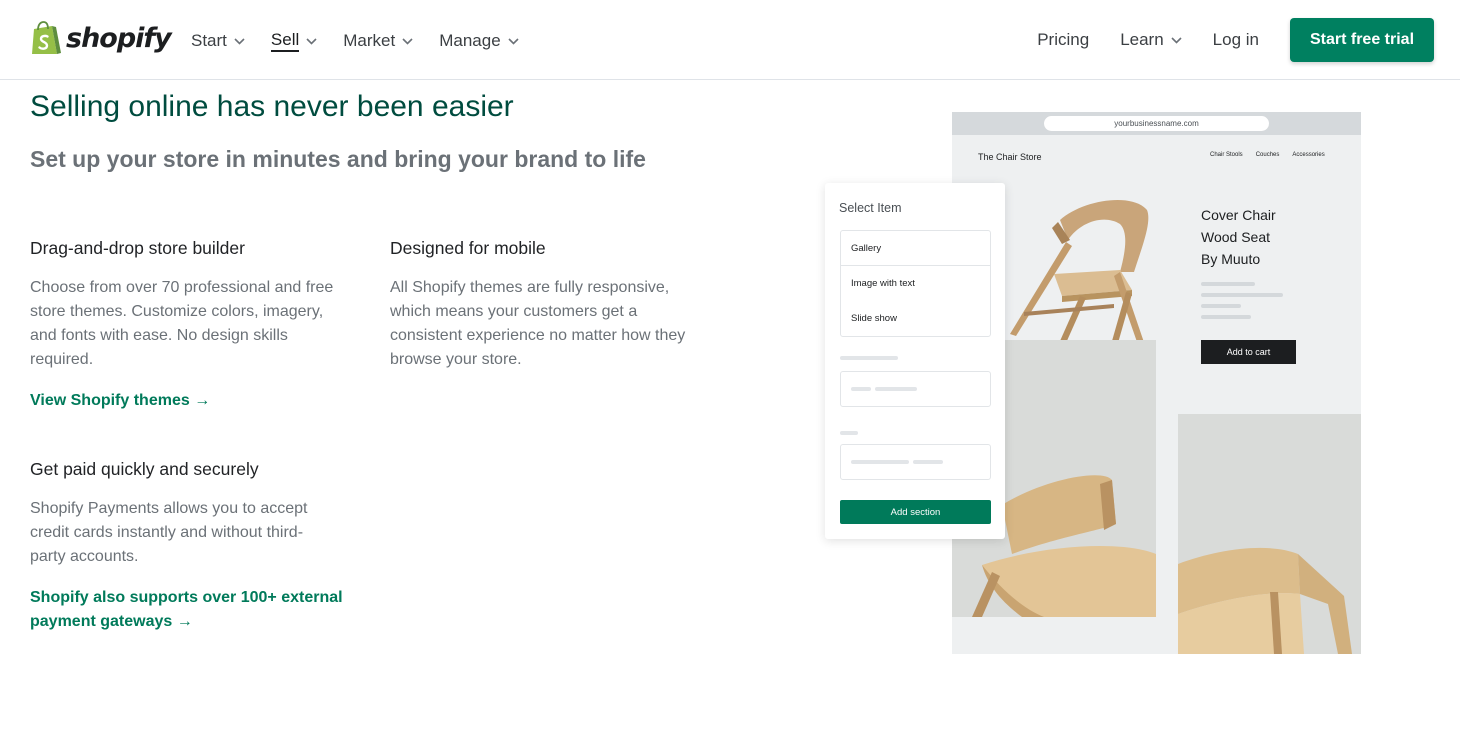 The image size is (1460, 754). I want to click on browser-url-bar: yourbusinessname.com, so click(1156, 123).